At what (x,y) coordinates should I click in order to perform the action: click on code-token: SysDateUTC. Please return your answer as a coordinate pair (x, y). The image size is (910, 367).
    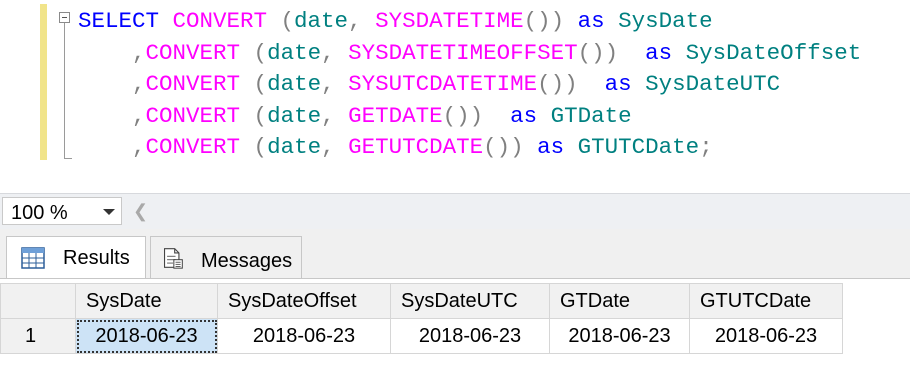
    Looking at the image, I should click on (713, 84).